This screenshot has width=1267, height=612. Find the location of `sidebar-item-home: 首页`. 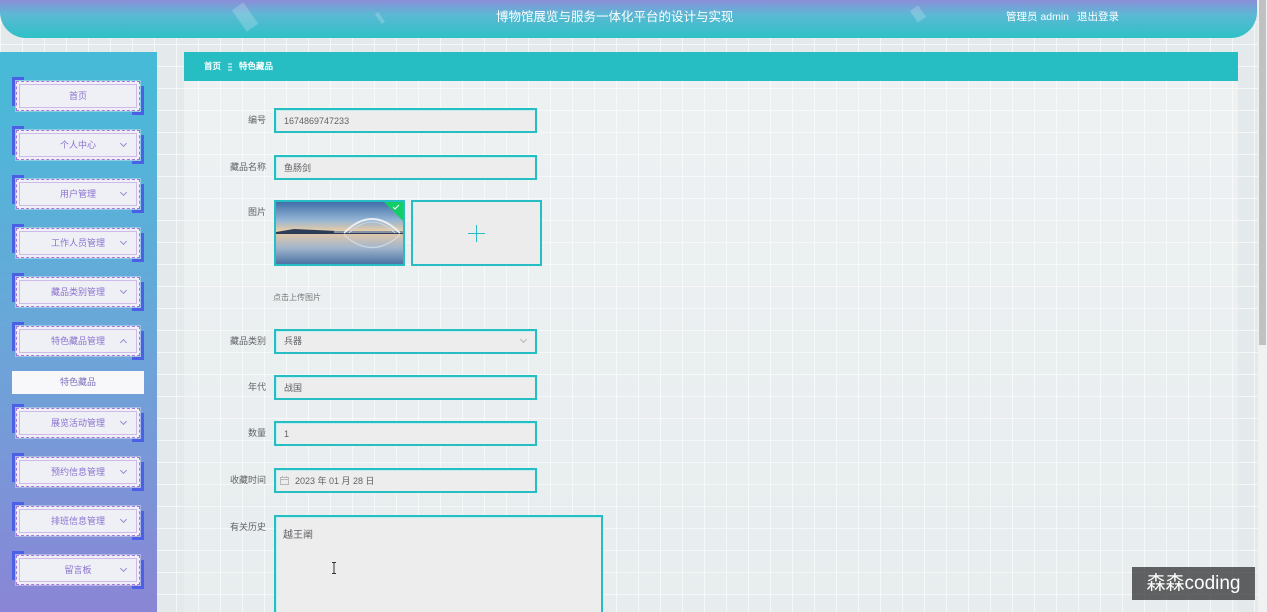

sidebar-item-home: 首页 is located at coordinates (78, 96).